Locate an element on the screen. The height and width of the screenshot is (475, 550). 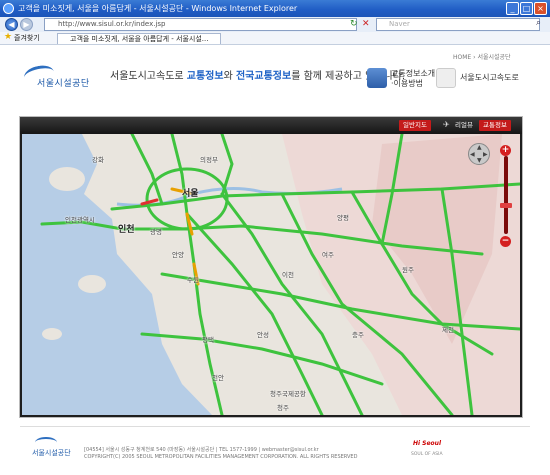
expressway-button: 서울도시고속도로 is located at coordinates (486, 80).